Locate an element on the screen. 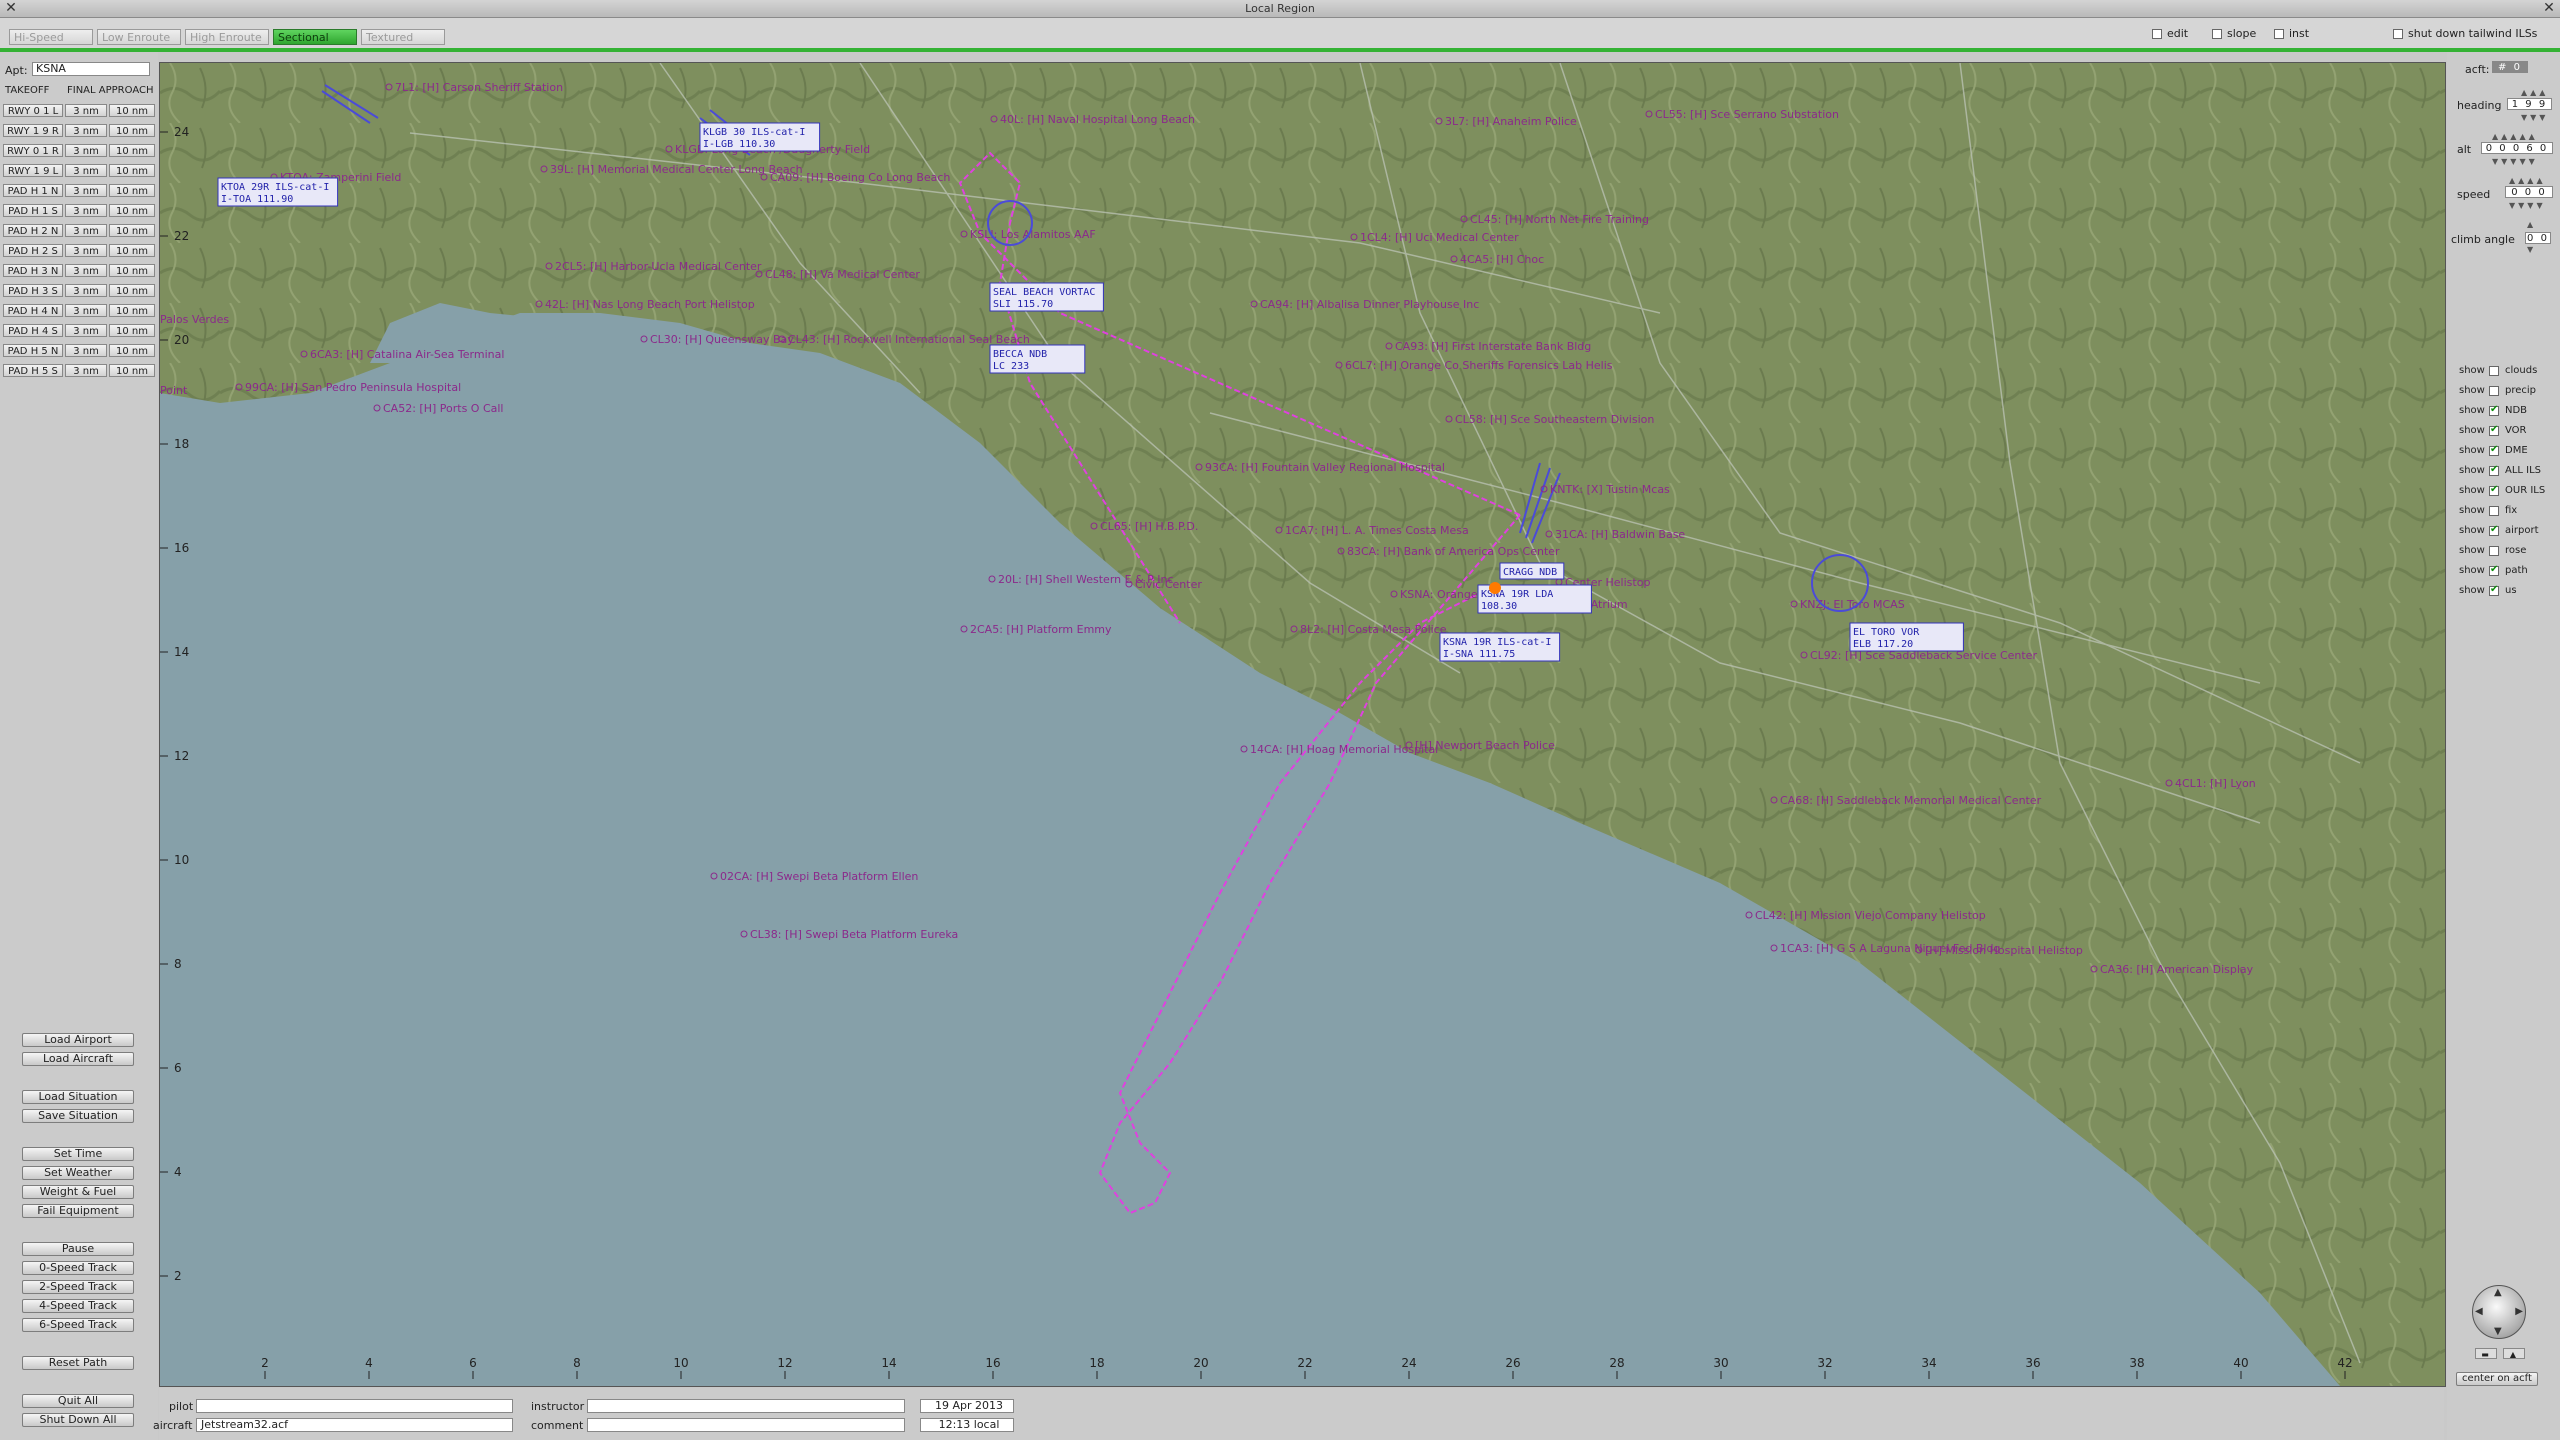 The width and height of the screenshot is (2560, 1440). heading-input: 1 9 9 is located at coordinates (2529, 104).